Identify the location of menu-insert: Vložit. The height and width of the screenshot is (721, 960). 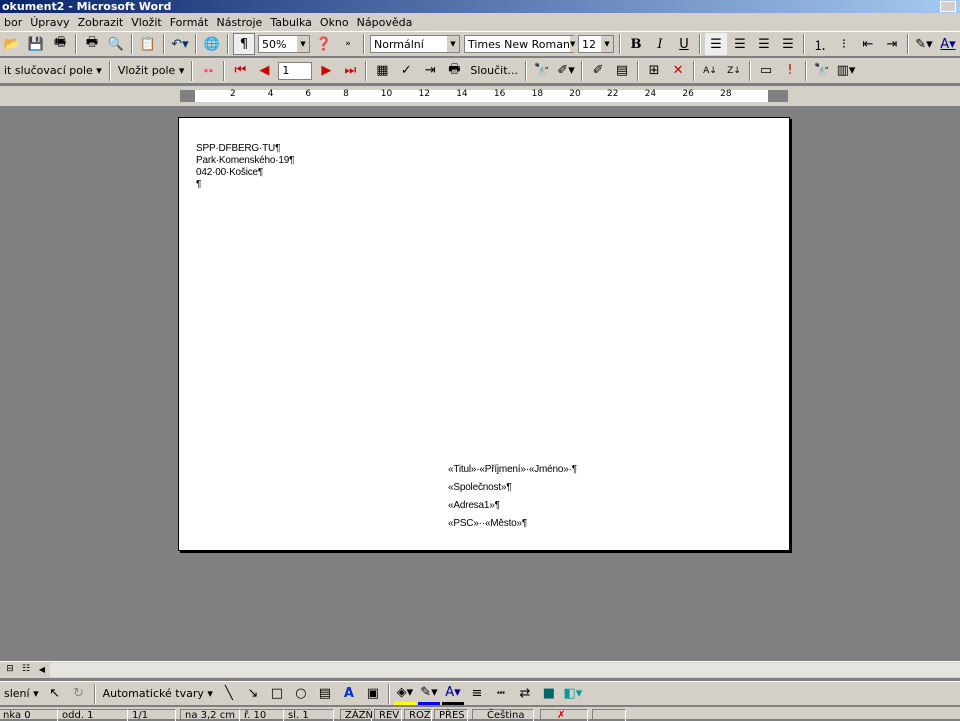
(146, 22).